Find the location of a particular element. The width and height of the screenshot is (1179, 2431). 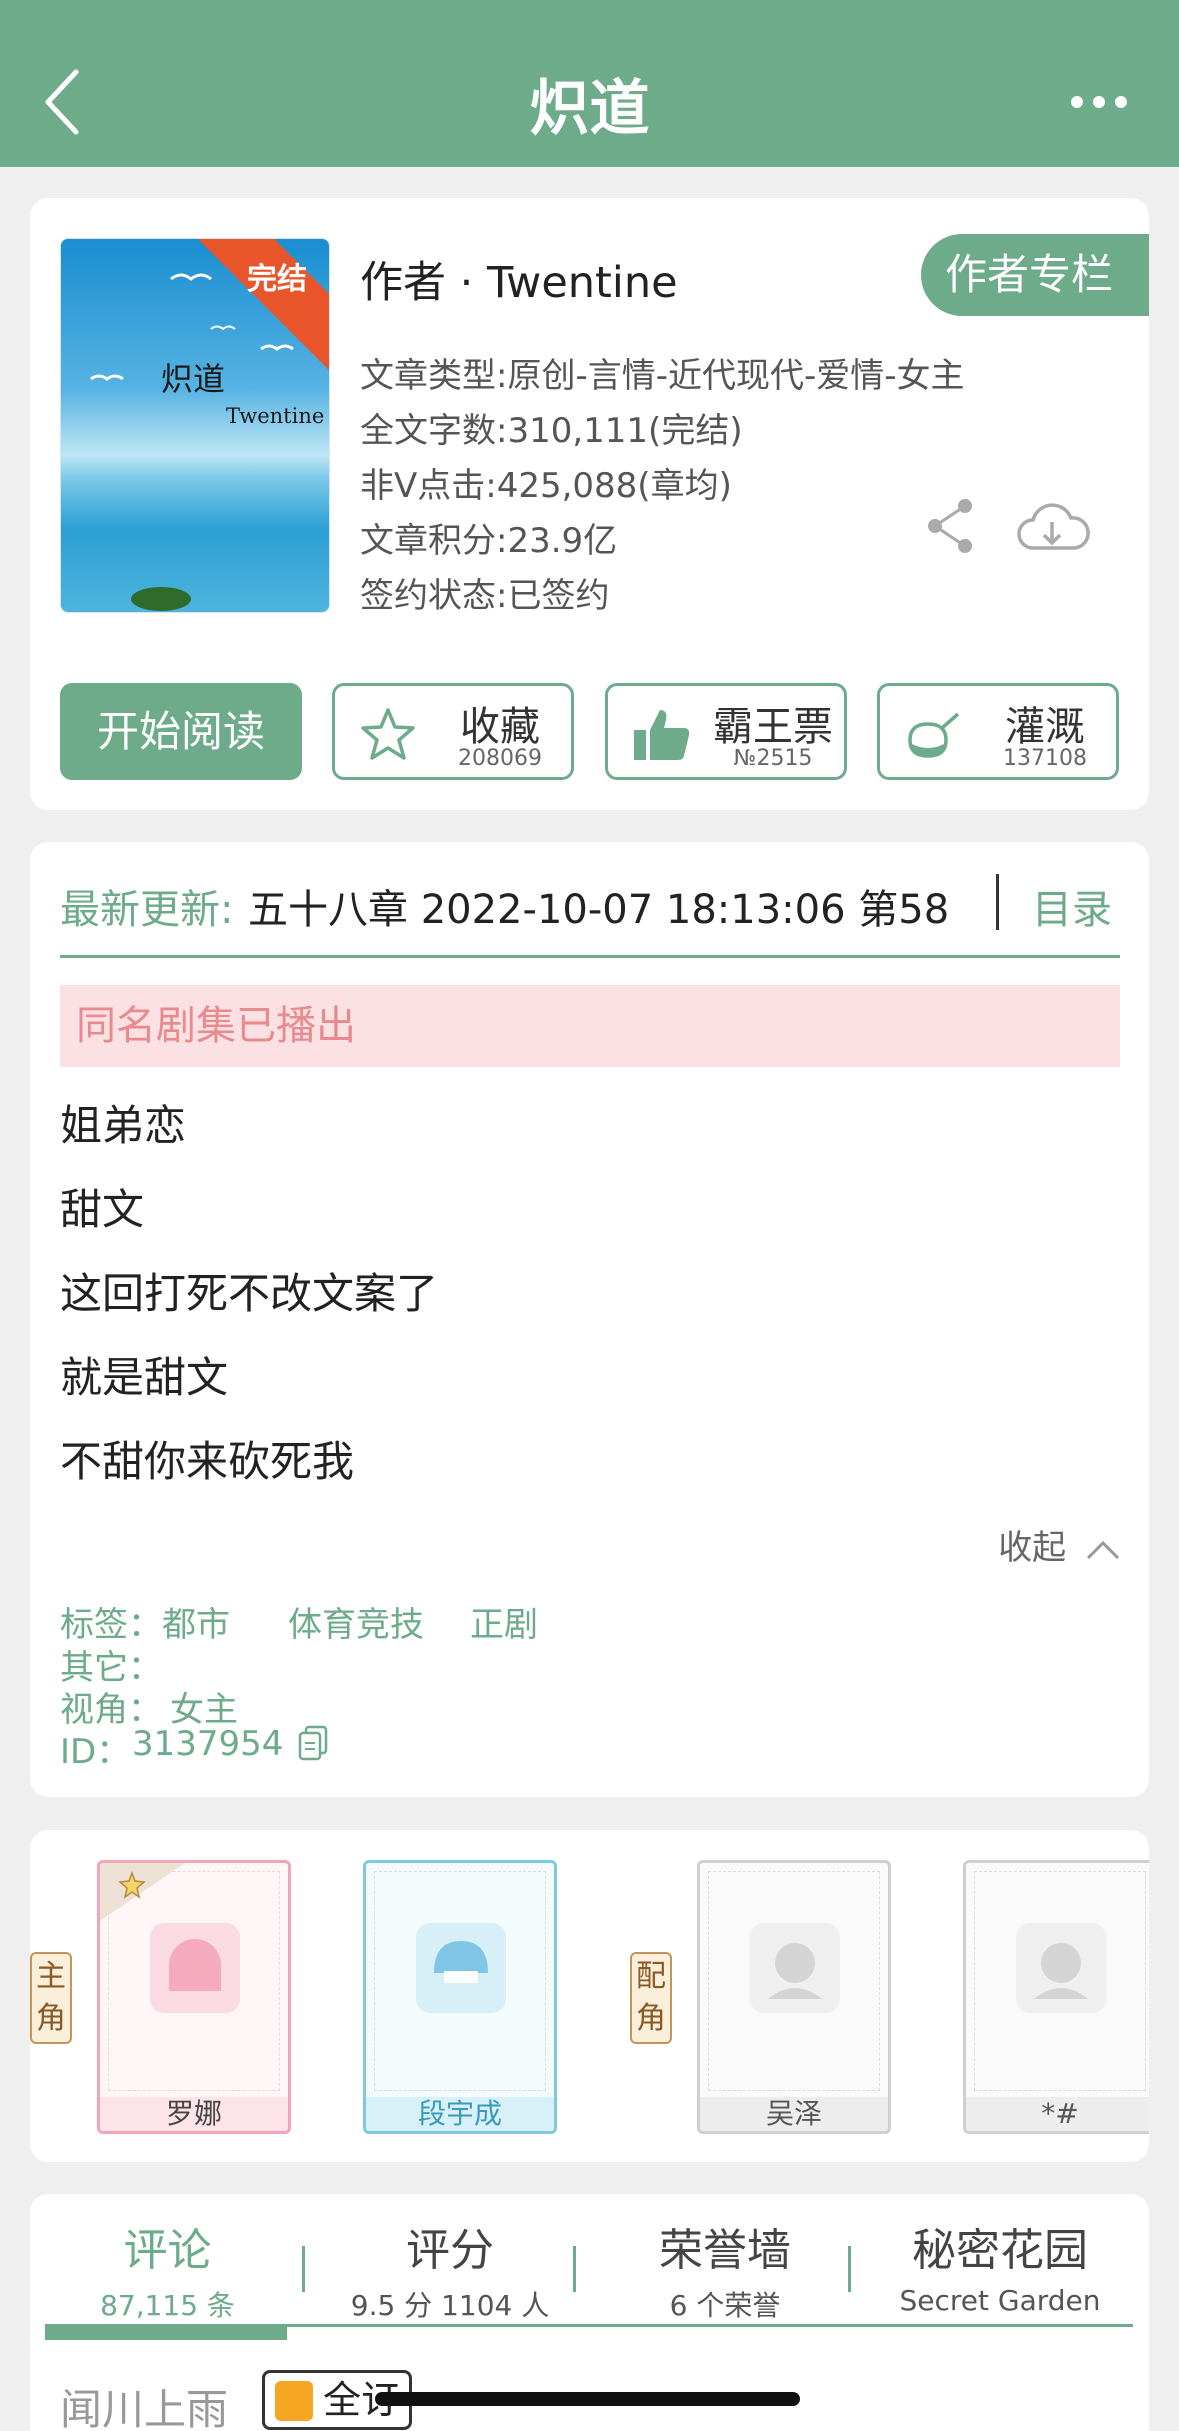

tab-rating: 评分 9.5 分 1104 人 is located at coordinates (450, 2269).